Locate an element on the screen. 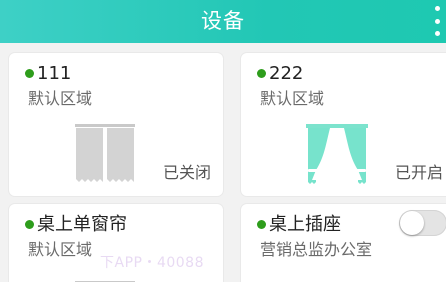  device-name: 222 is located at coordinates (280, 74).